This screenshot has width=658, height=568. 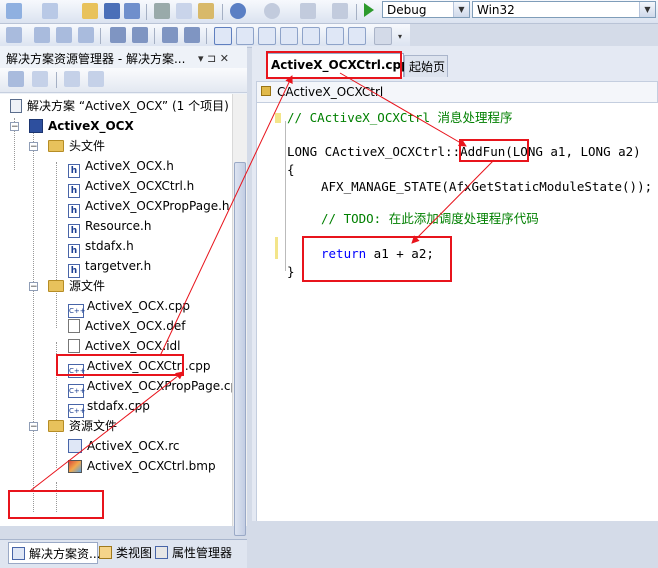 I want to click on tree-project: ActiveX_OCX, so click(x=81, y=126).